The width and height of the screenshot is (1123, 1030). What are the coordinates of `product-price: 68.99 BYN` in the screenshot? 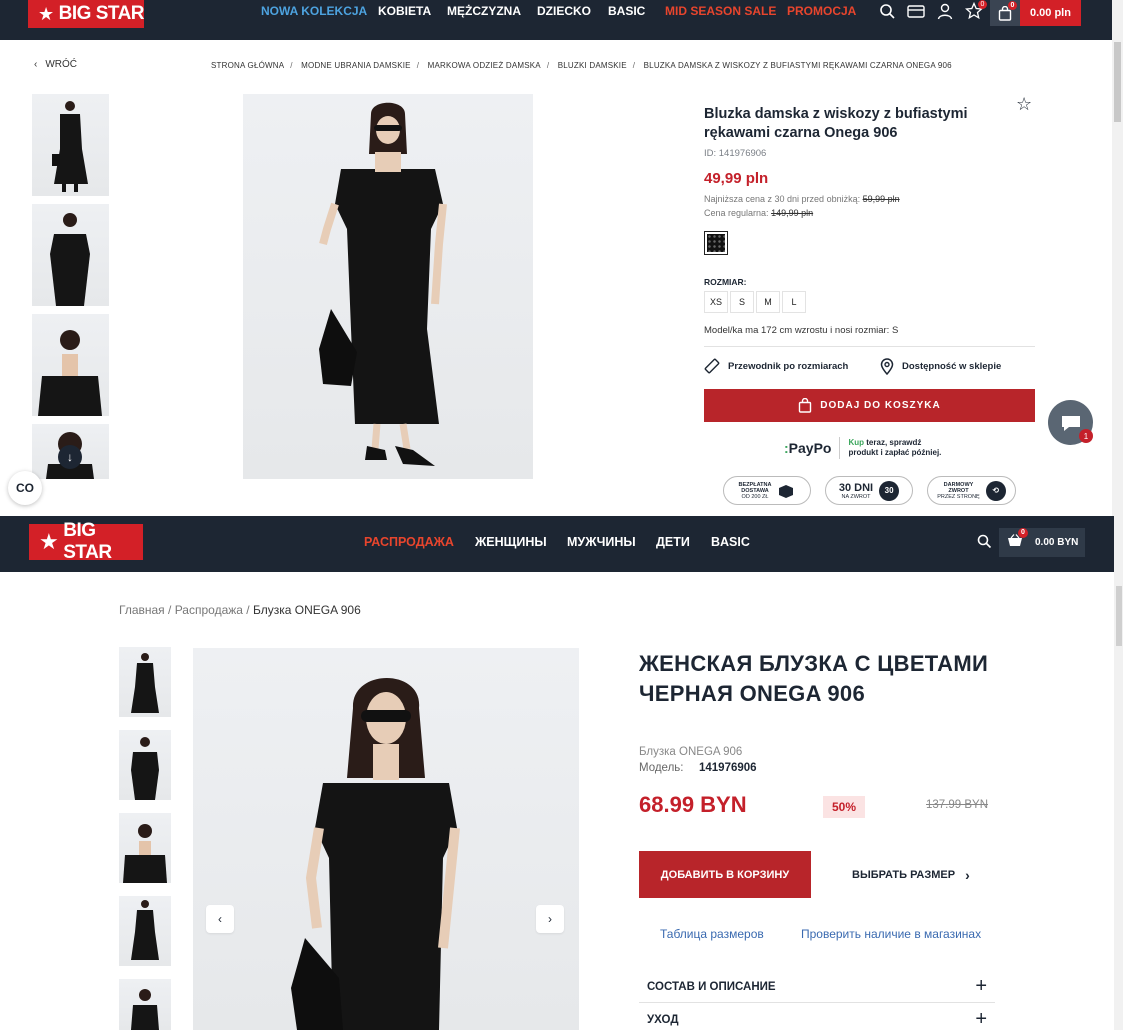 It's located at (693, 804).